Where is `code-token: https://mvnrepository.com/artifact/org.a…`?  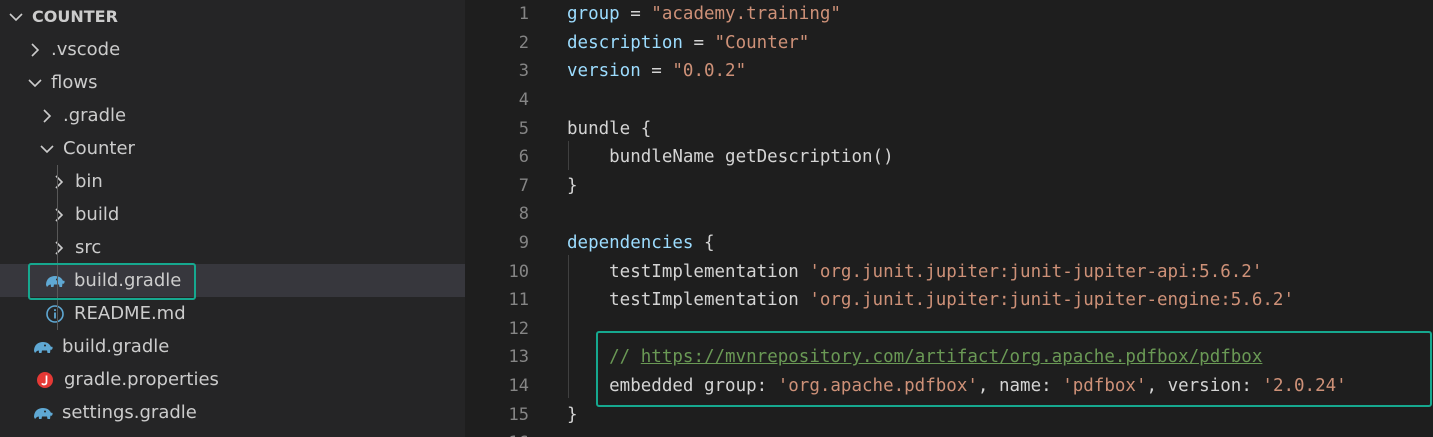 code-token: https://mvnrepository.com/artifact/org.a… is located at coordinates (952, 357).